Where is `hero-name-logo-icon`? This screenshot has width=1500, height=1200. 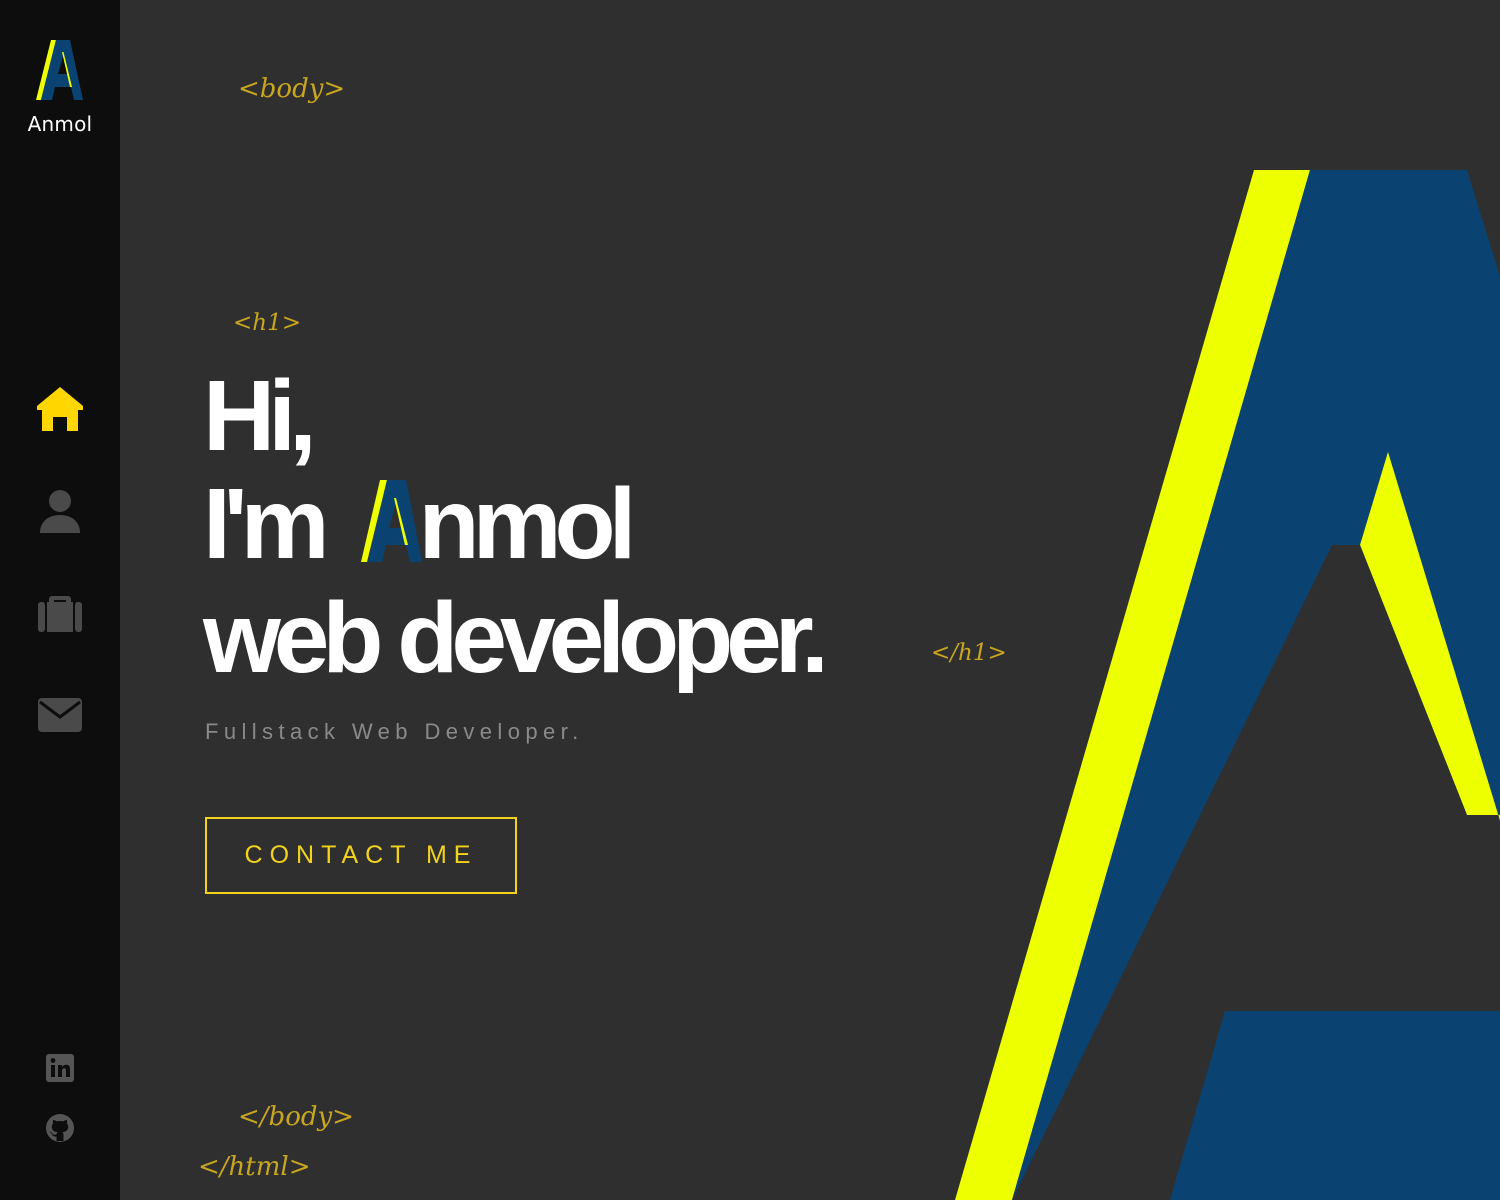
hero-name-logo-icon is located at coordinates (392, 530).